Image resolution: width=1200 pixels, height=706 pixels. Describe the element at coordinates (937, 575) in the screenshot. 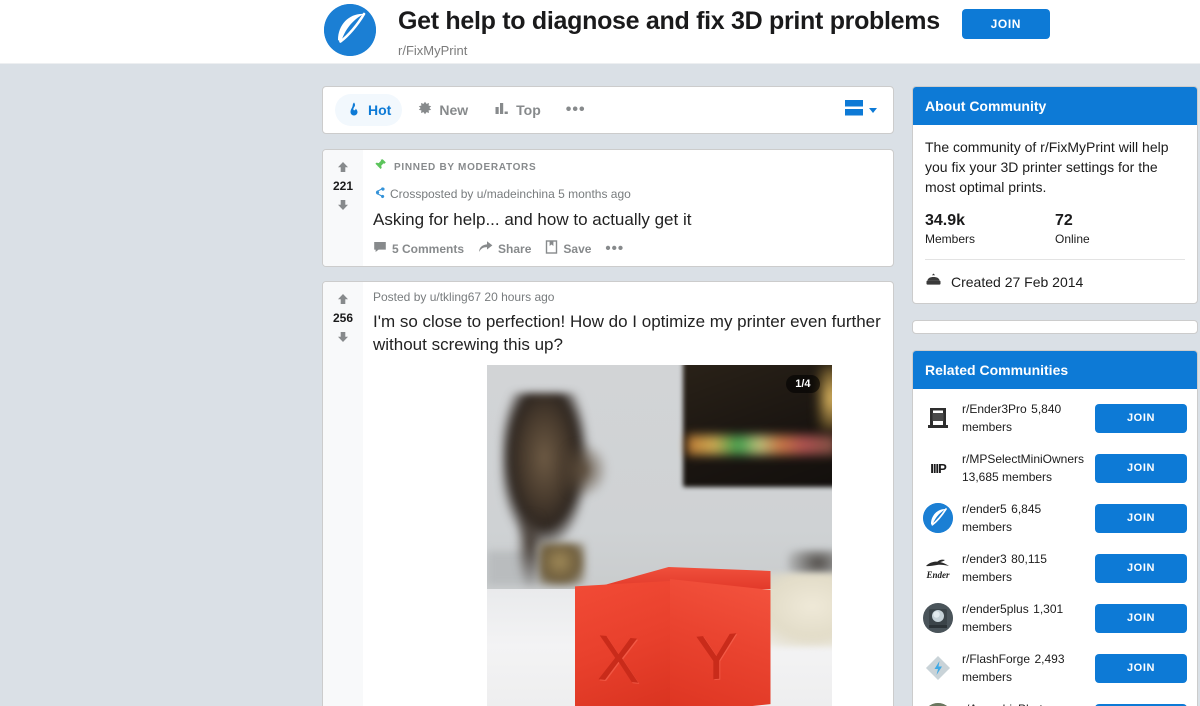

I see `svg-text: Ender` at that location.